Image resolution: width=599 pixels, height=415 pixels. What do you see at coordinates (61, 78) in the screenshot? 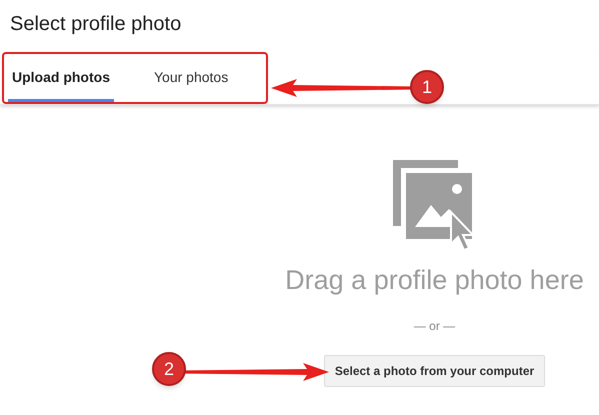
I see `tab: Upload photos` at bounding box center [61, 78].